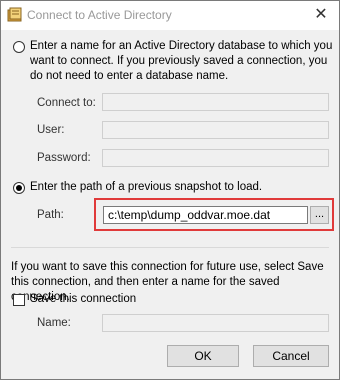 This screenshot has width=340, height=380. What do you see at coordinates (215, 102) in the screenshot?
I see `connect-to-field` at bounding box center [215, 102].